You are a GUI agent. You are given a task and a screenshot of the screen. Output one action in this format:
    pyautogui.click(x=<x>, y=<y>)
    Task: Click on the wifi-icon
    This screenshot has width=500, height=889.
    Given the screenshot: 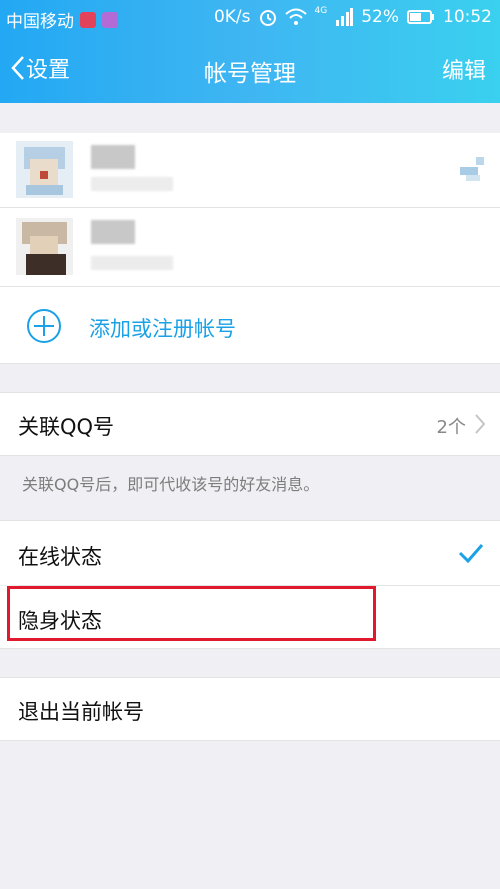 What is the action you would take?
    pyautogui.click(x=295, y=16)
    